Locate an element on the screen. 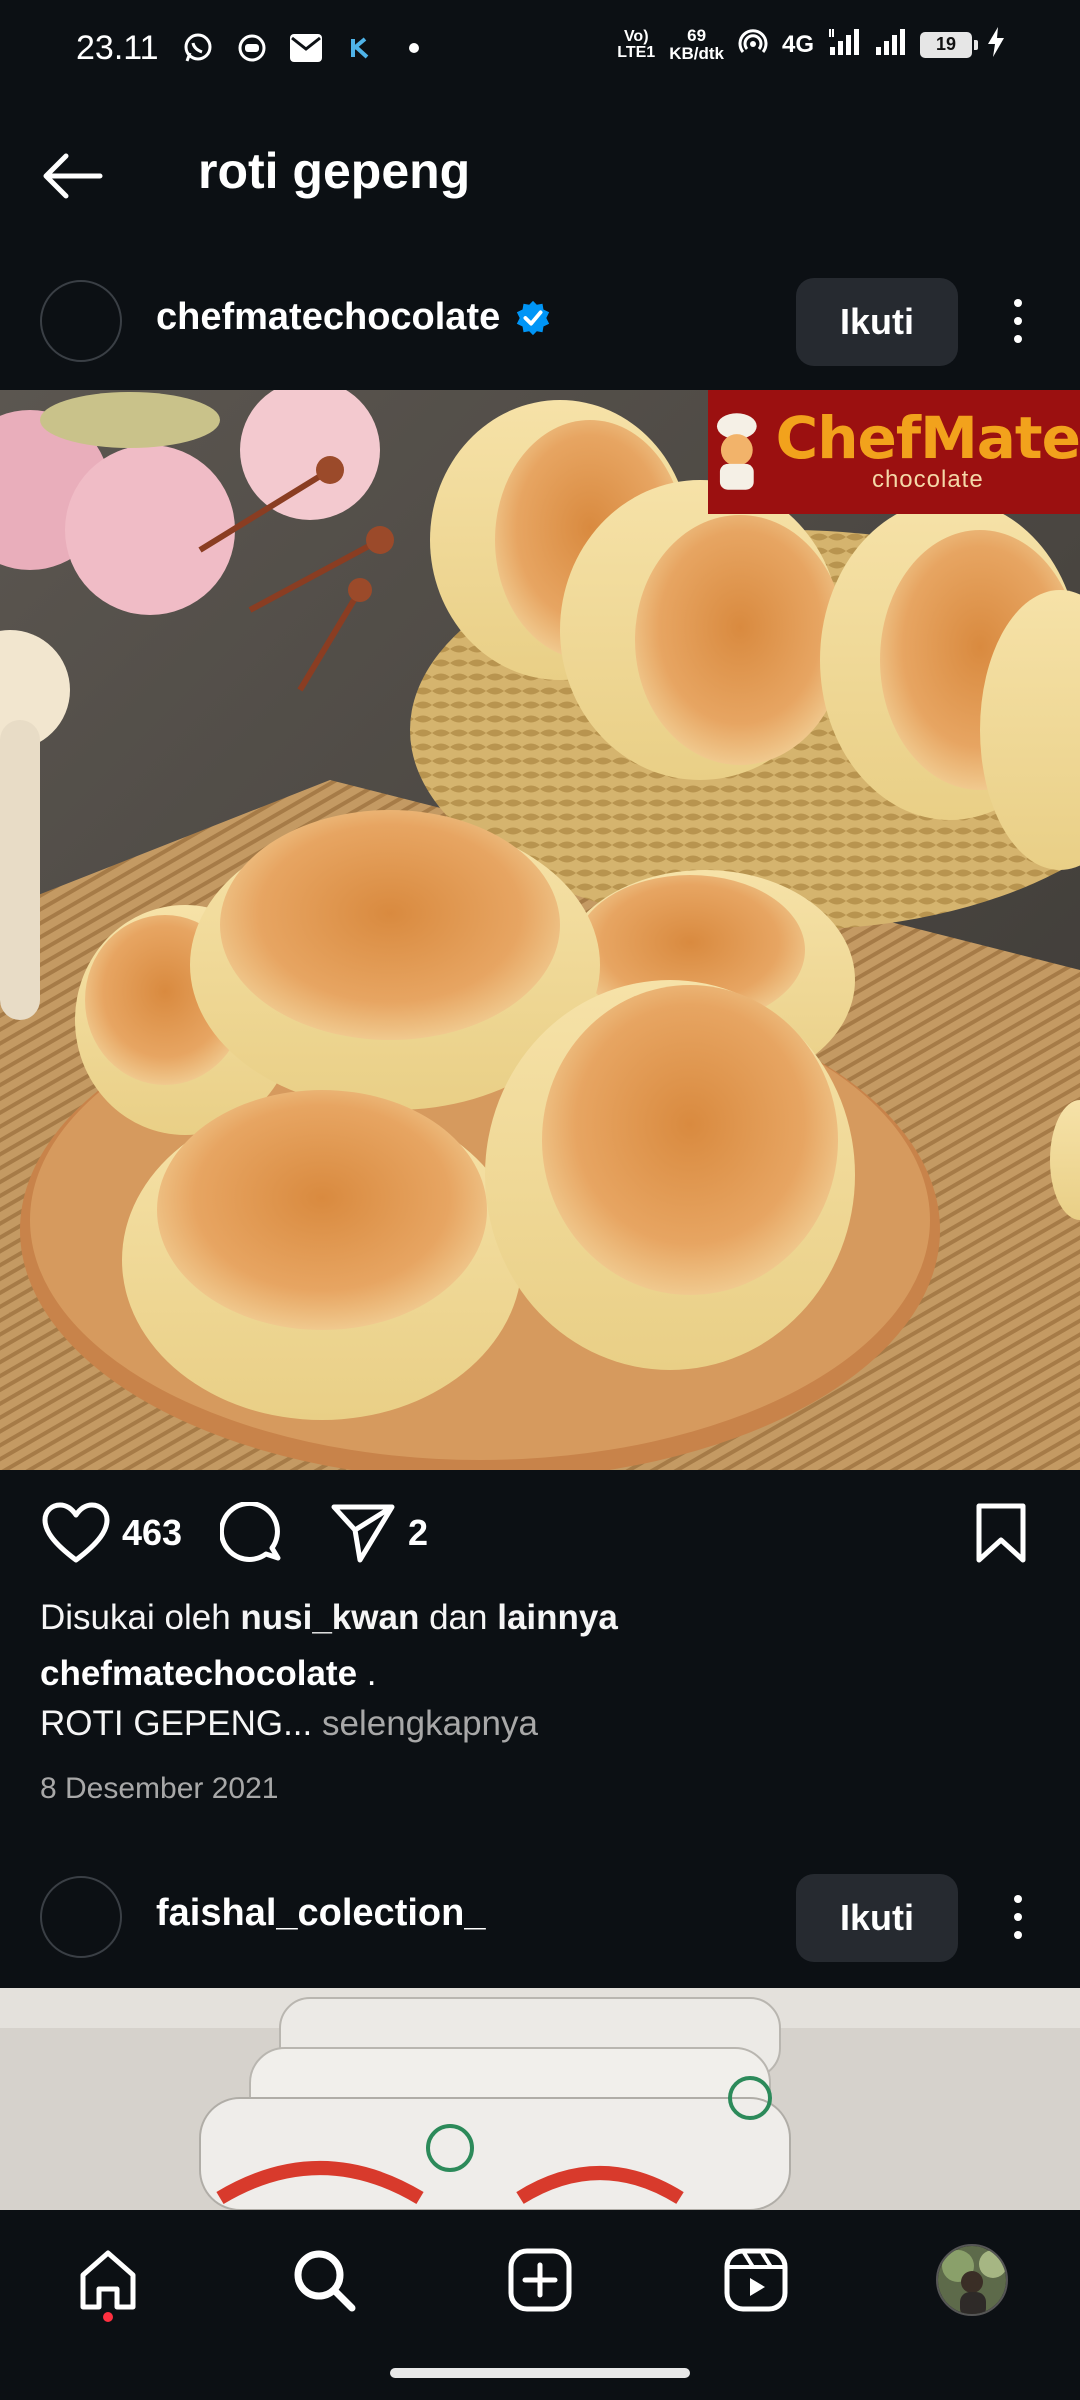 Image resolution: width=1080 pixels, height=2400 pixels. top-app-bar: roti gepeng is located at coordinates (540, 175).